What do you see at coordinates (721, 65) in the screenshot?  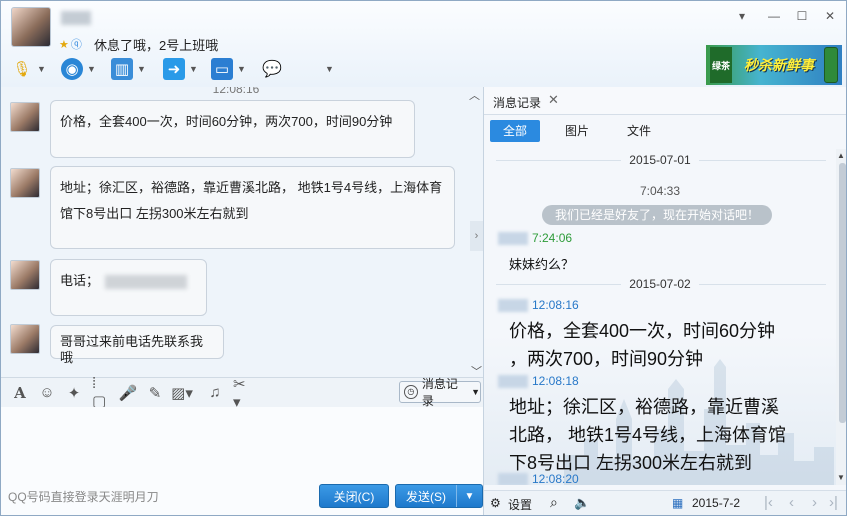 I see `ad-logo: 绿茶` at bounding box center [721, 65].